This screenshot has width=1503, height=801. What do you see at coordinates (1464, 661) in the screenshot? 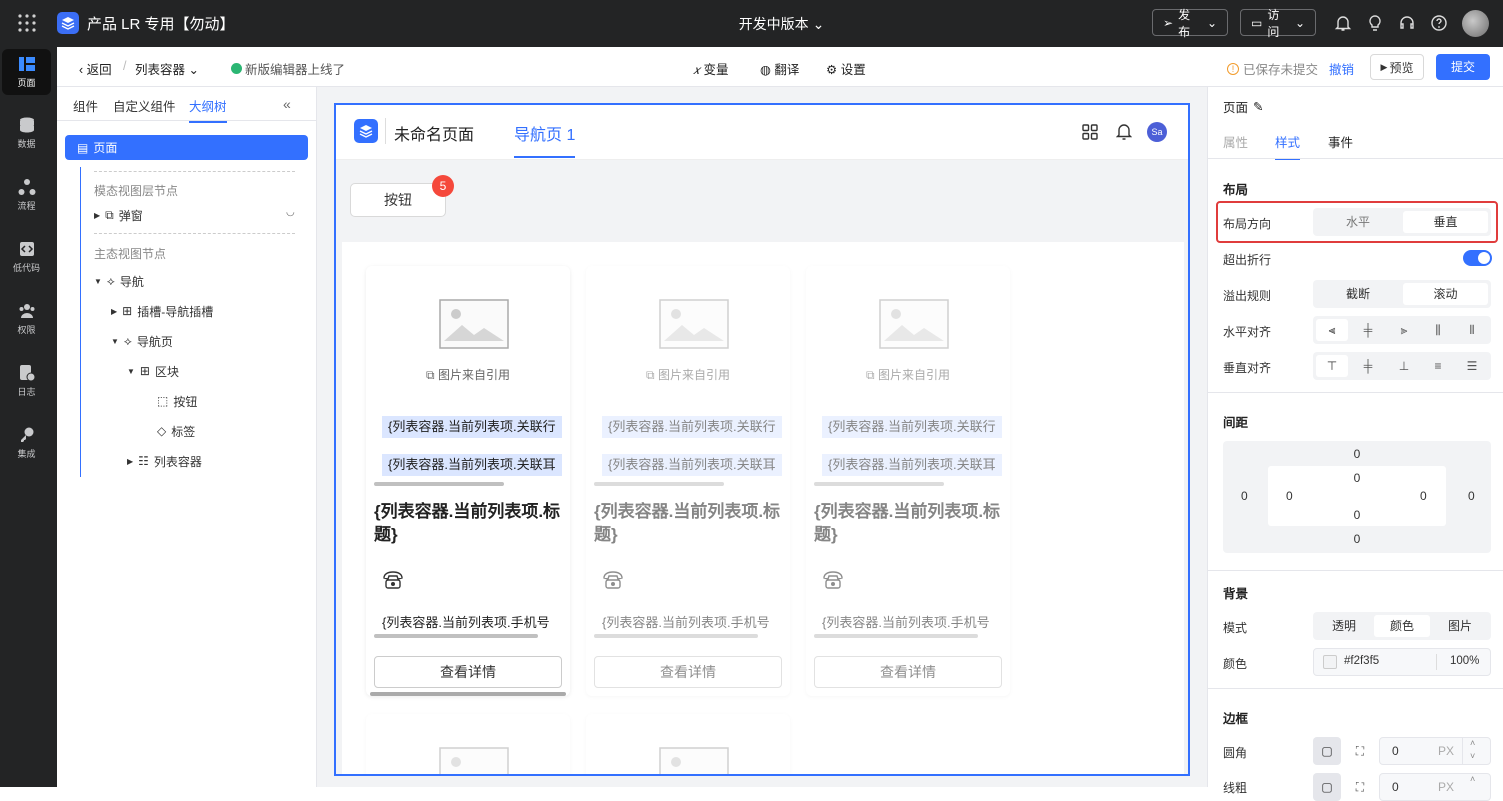
I see `color-opacity: 100%` at bounding box center [1464, 661].